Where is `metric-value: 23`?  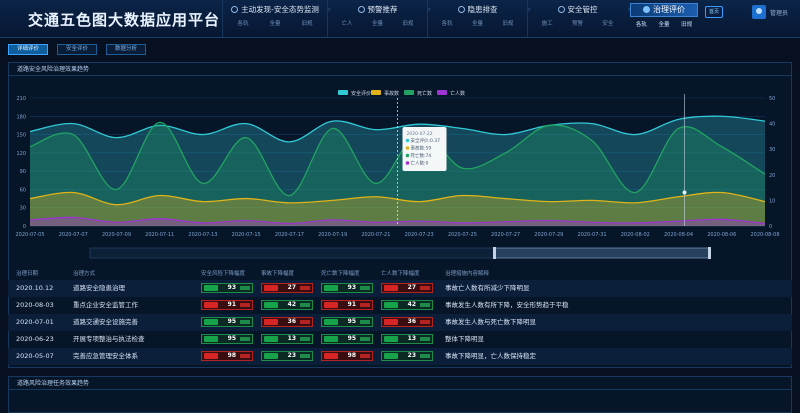 metric-value: 23 is located at coordinates (291, 355).